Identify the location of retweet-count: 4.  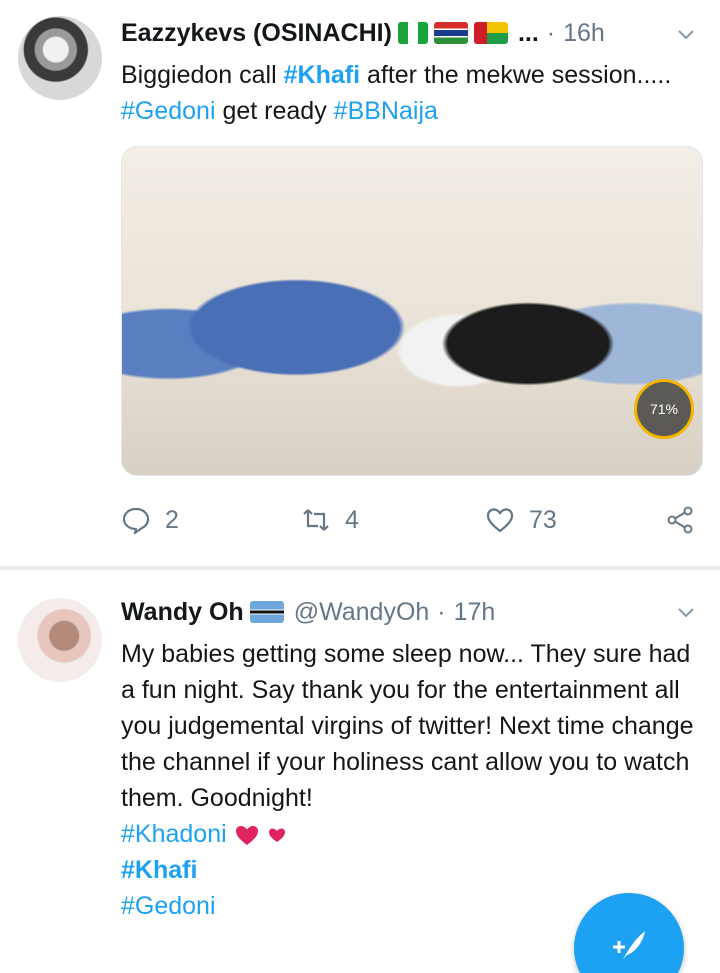
(352, 519).